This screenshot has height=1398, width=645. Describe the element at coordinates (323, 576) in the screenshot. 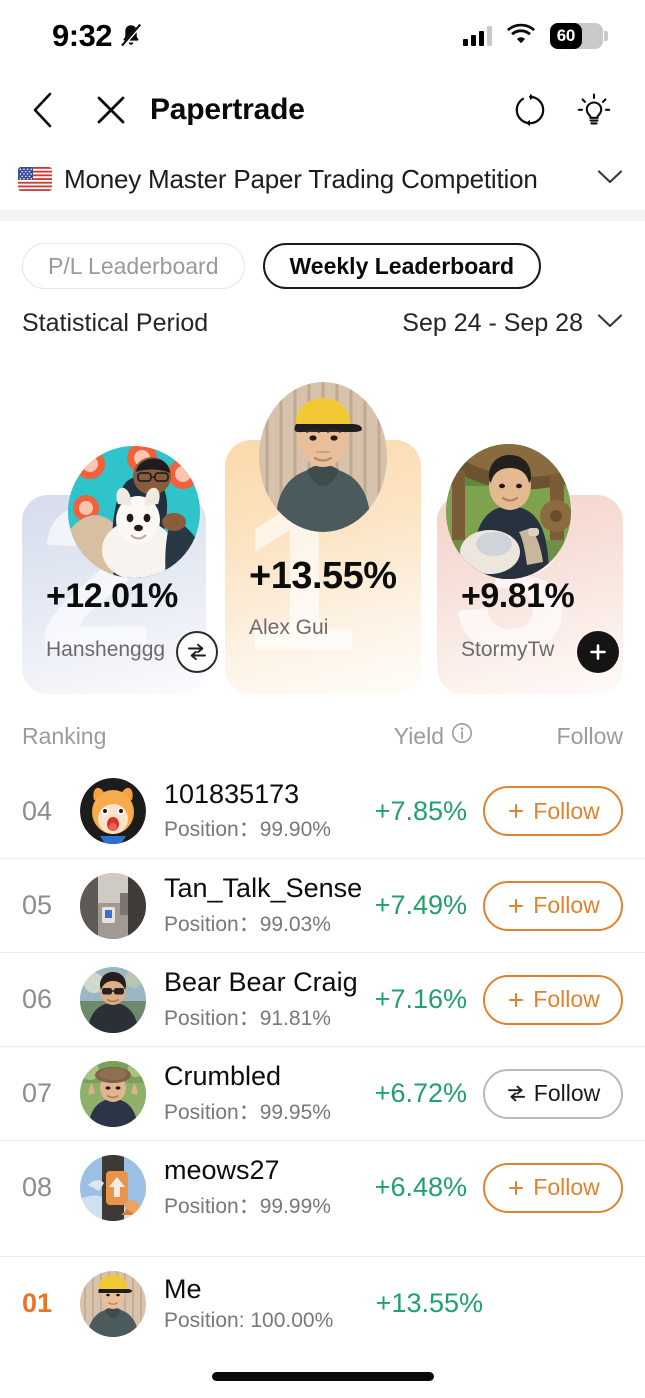

I see `podium-yield-1: +13.55%` at that location.